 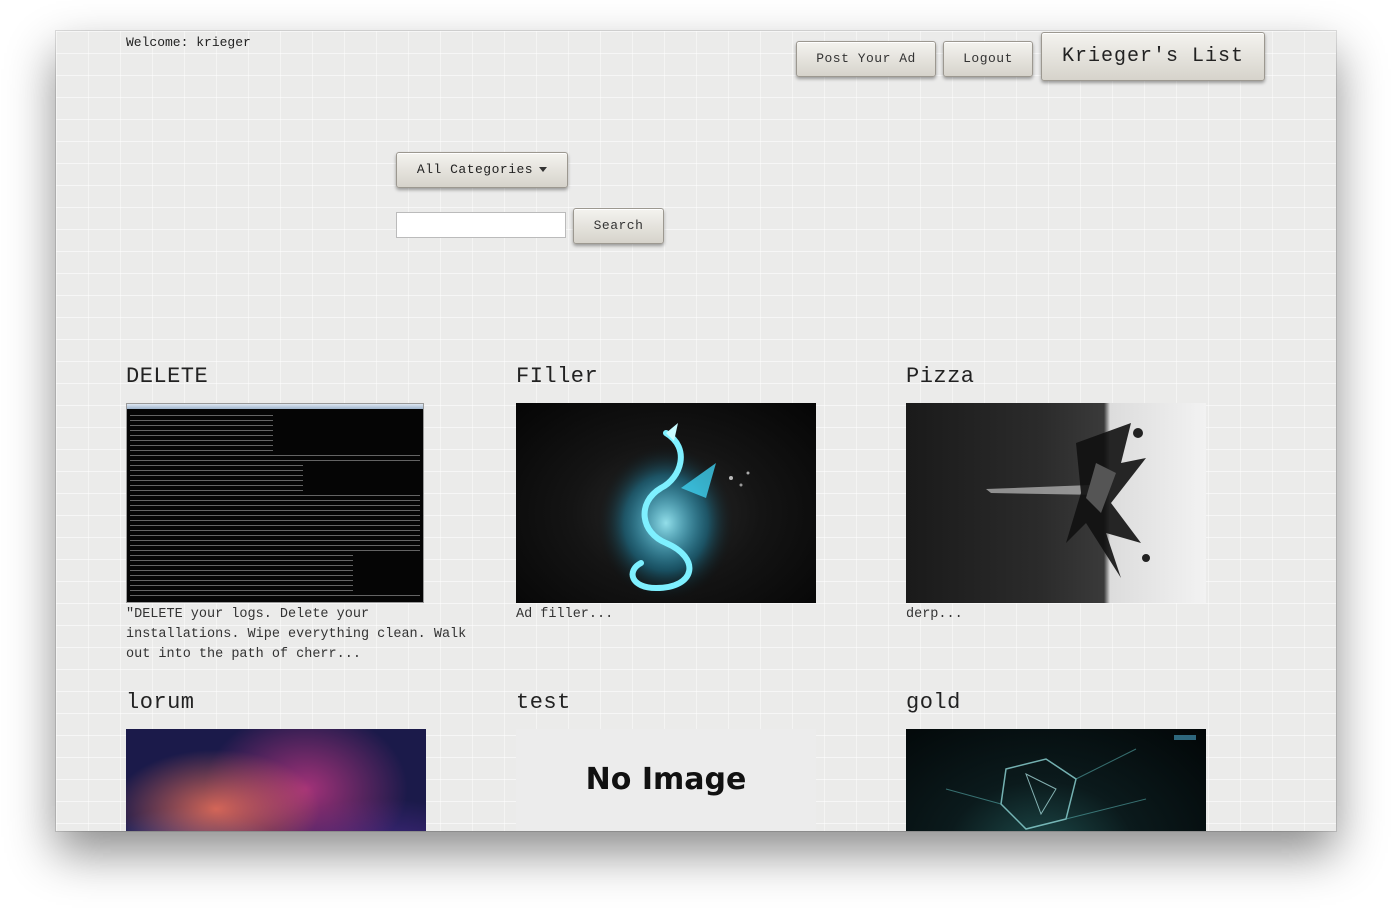 What do you see at coordinates (475, 169) in the screenshot?
I see `category-dropdown-label: All Categories` at bounding box center [475, 169].